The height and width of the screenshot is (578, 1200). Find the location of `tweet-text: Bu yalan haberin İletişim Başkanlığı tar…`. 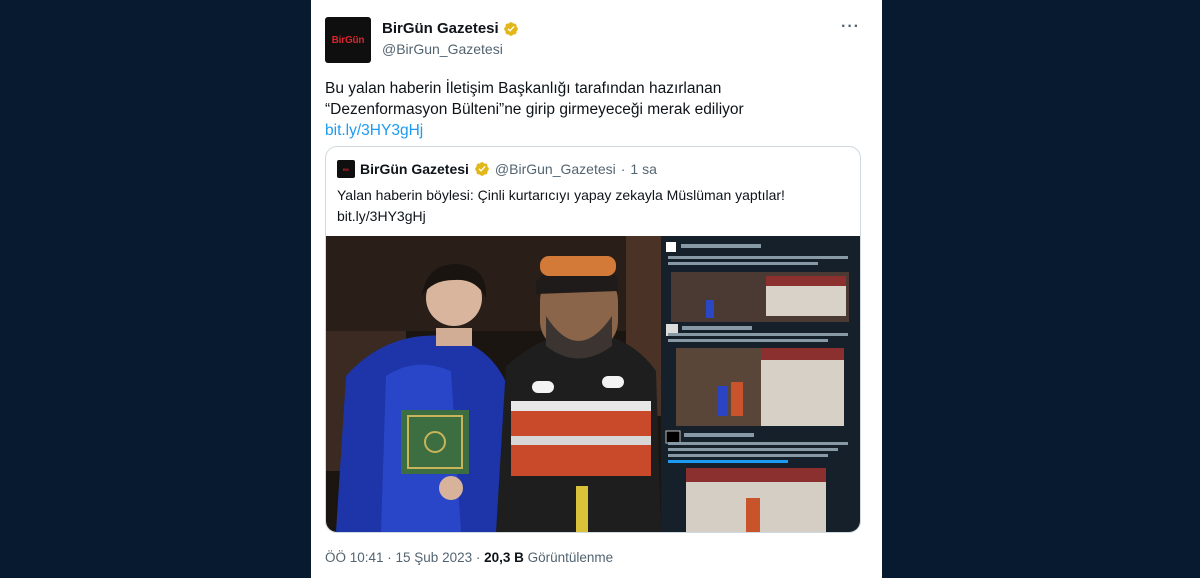

tweet-text: Bu yalan haberin İletişim Başkanlığı tar… is located at coordinates (595, 109).